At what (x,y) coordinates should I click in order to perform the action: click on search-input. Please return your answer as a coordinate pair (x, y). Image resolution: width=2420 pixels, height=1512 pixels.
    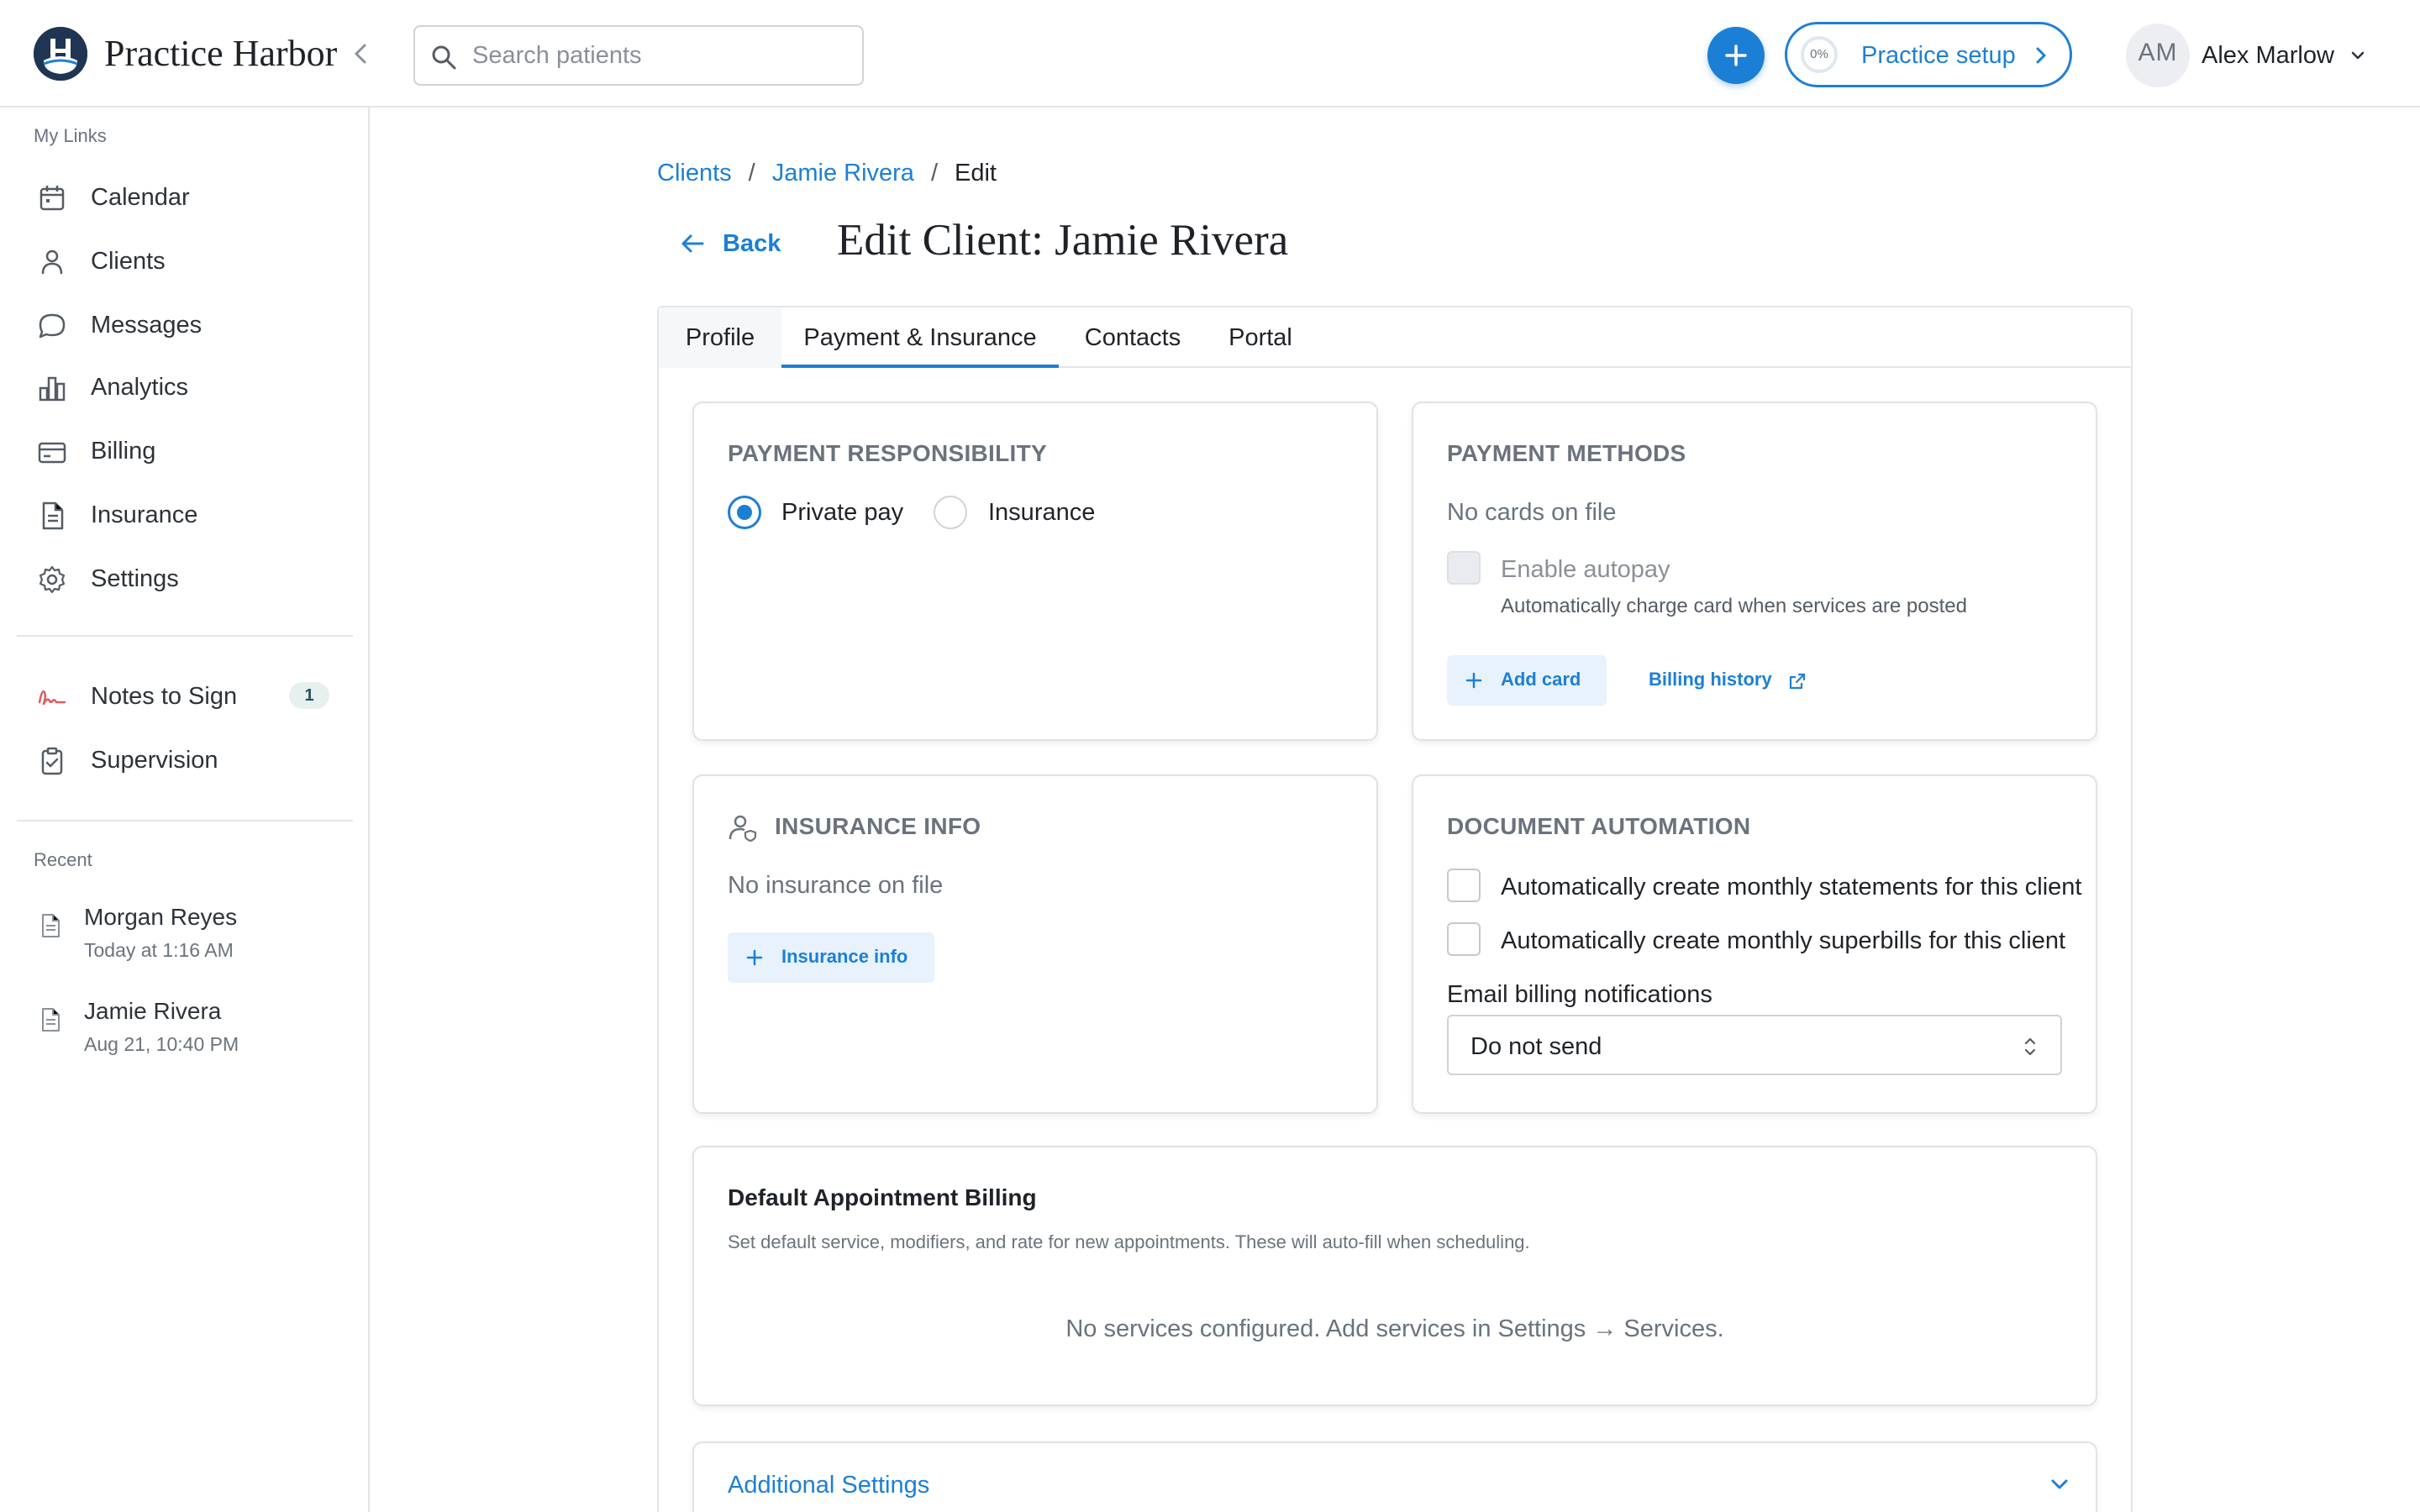
    Looking at the image, I should click on (661, 55).